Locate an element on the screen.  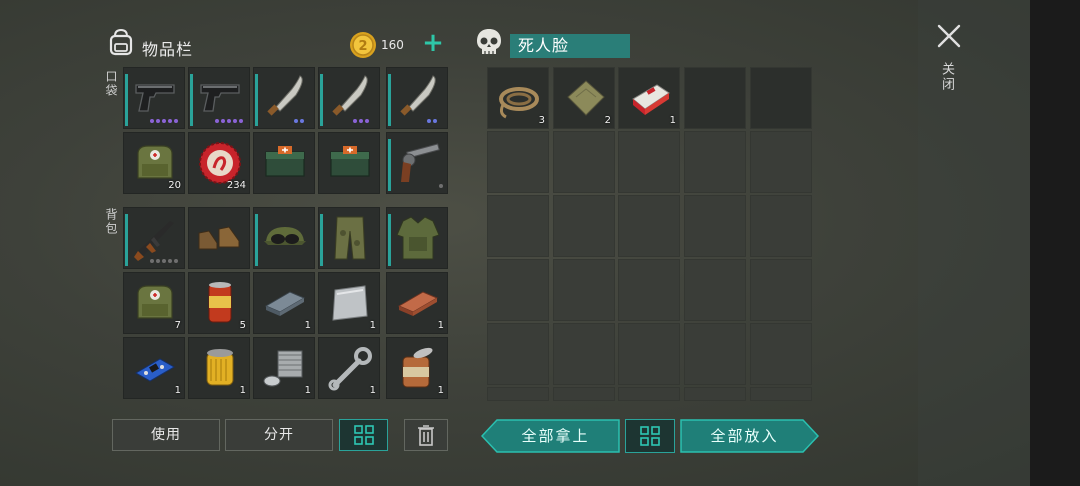
engine-part-icon is located at coordinates (283, 368).